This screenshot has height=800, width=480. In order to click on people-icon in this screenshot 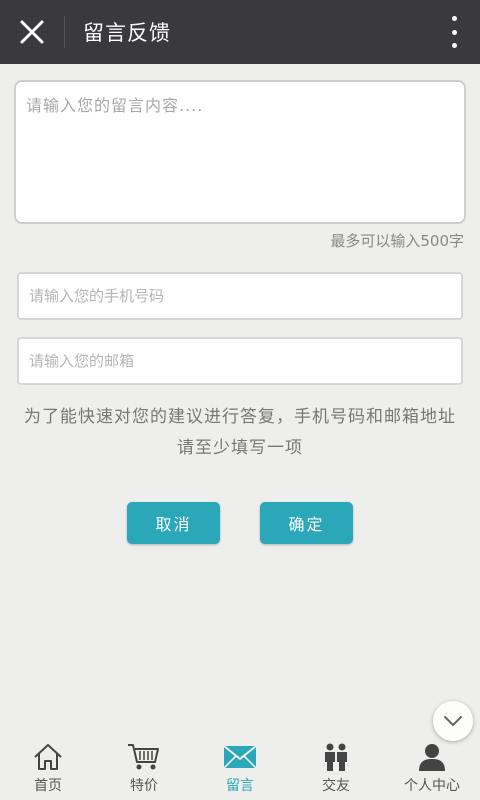, I will do `click(336, 757)`.